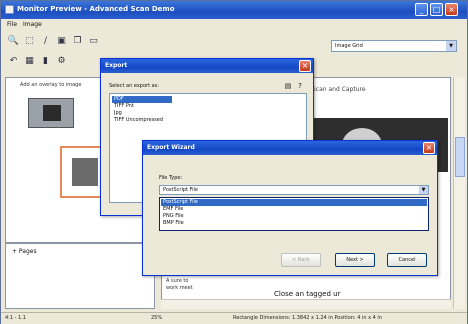 The height and width of the screenshot is (324, 468). I want to click on undo-icon: ↶, so click(13, 61).